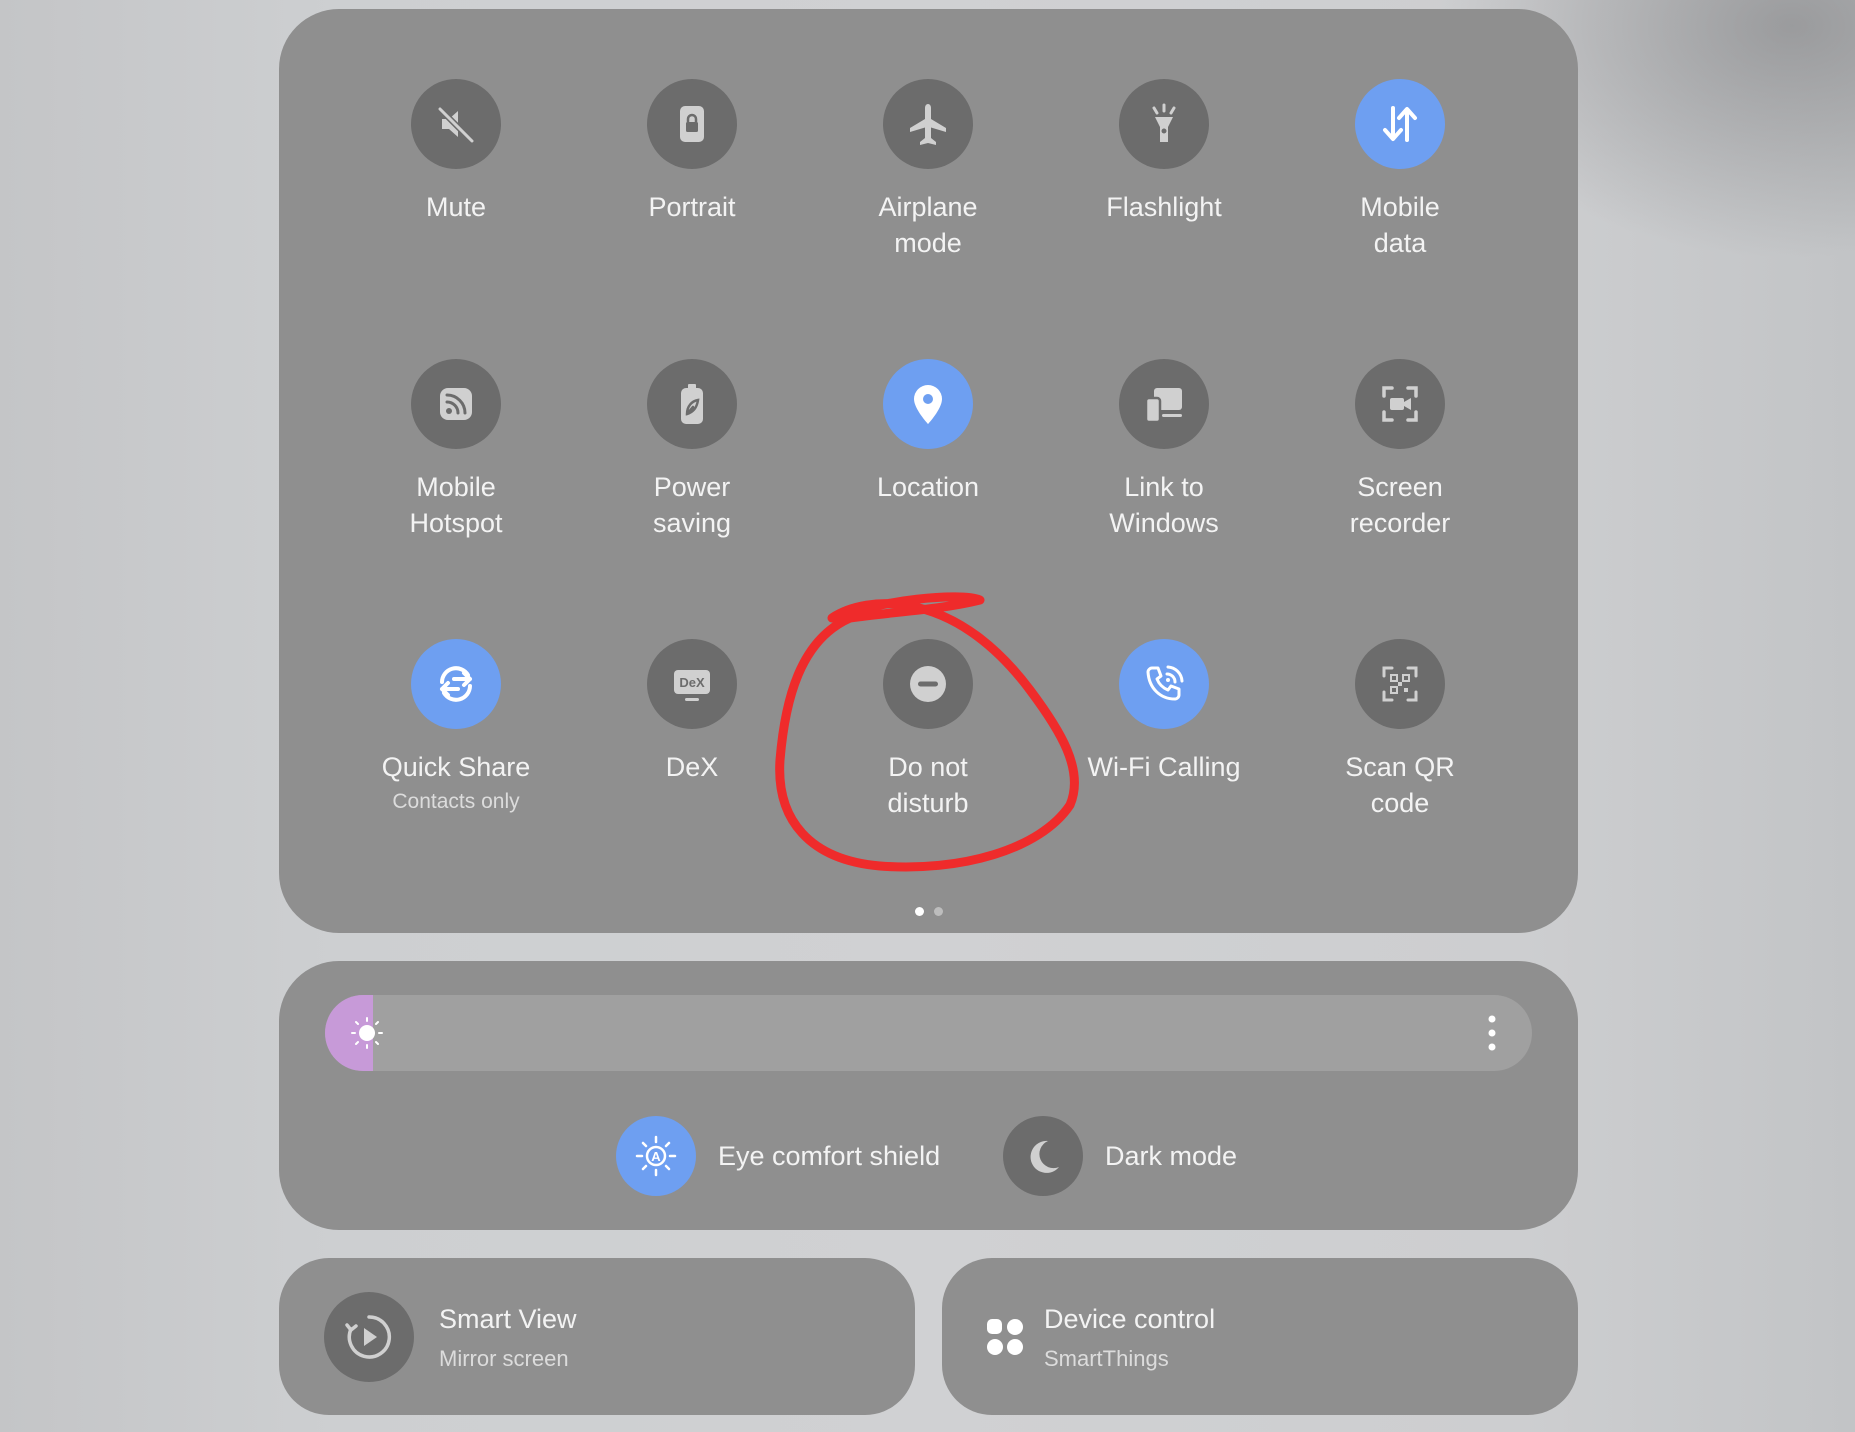 The image size is (1855, 1432). What do you see at coordinates (1400, 170) in the screenshot?
I see `tile-mobile-data: Mobile data` at bounding box center [1400, 170].